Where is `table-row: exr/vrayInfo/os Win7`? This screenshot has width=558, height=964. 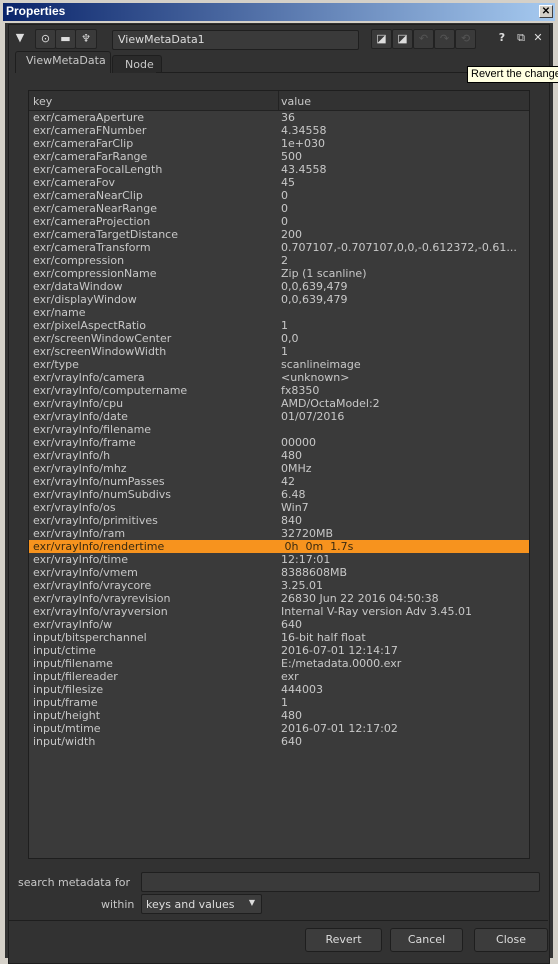
table-row: exr/vrayInfo/os Win7 is located at coordinates (279, 507).